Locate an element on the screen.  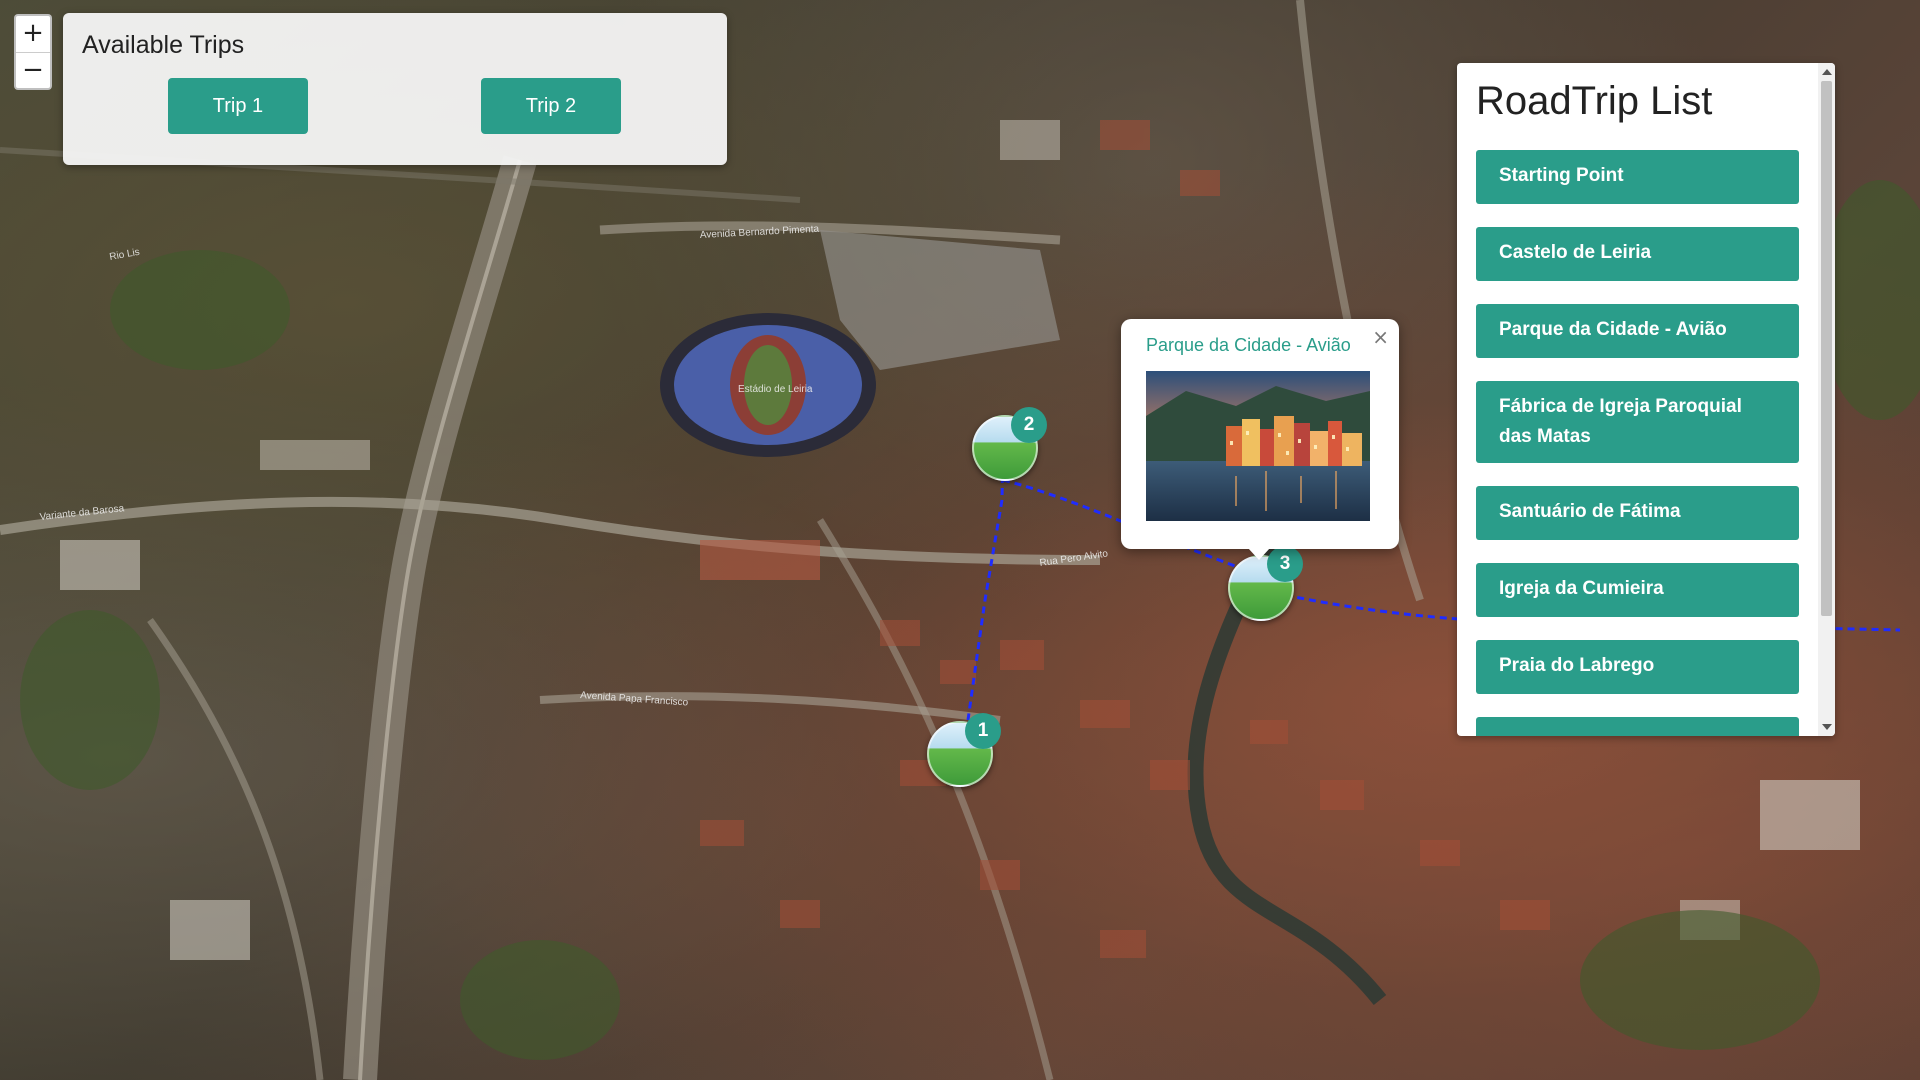
location-image is located at coordinates (1258, 446).